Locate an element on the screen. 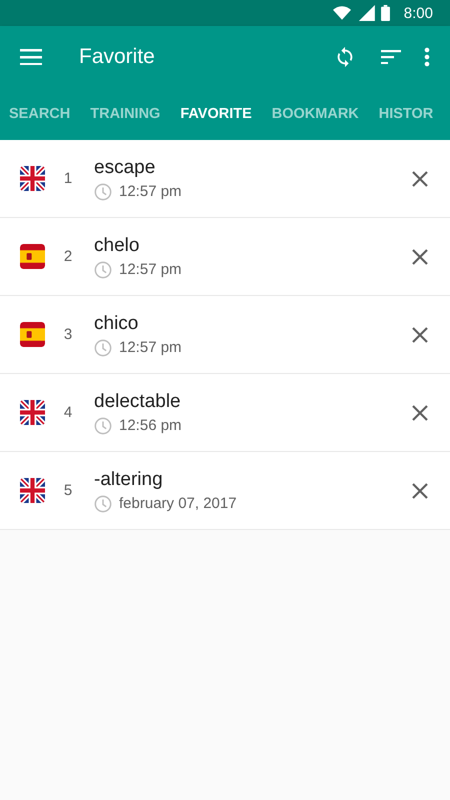 The image size is (450, 800). list-item: 2 chelo 12:57 pm is located at coordinates (225, 257).